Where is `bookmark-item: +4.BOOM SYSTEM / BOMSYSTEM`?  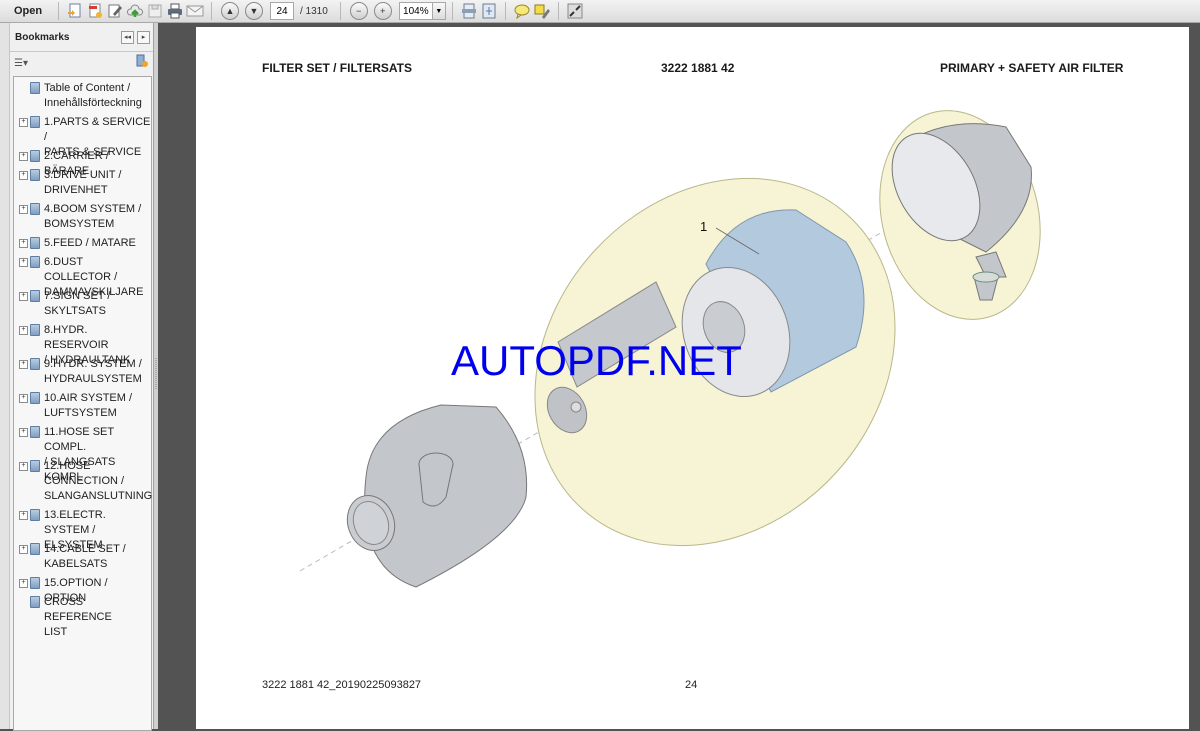 bookmark-item: +4.BOOM SYSTEM / BOMSYSTEM is located at coordinates (82, 217).